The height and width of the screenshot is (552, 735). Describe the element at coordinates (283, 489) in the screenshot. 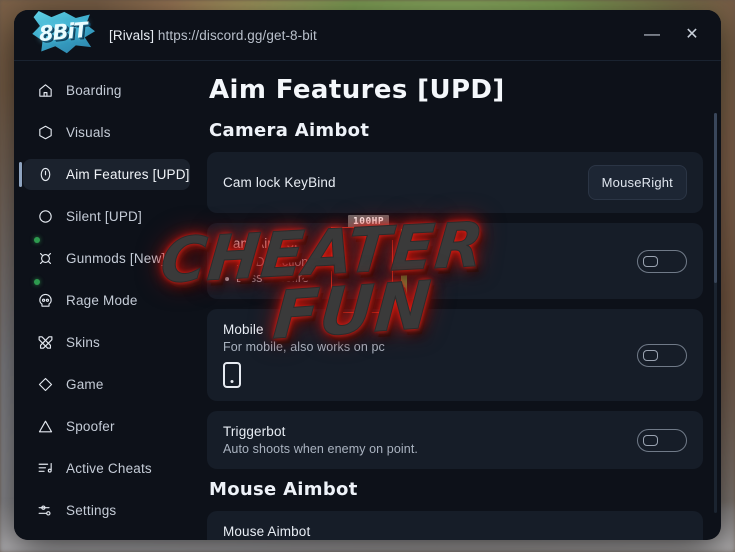

I see `section-heading: Mouse Aimbot` at that location.